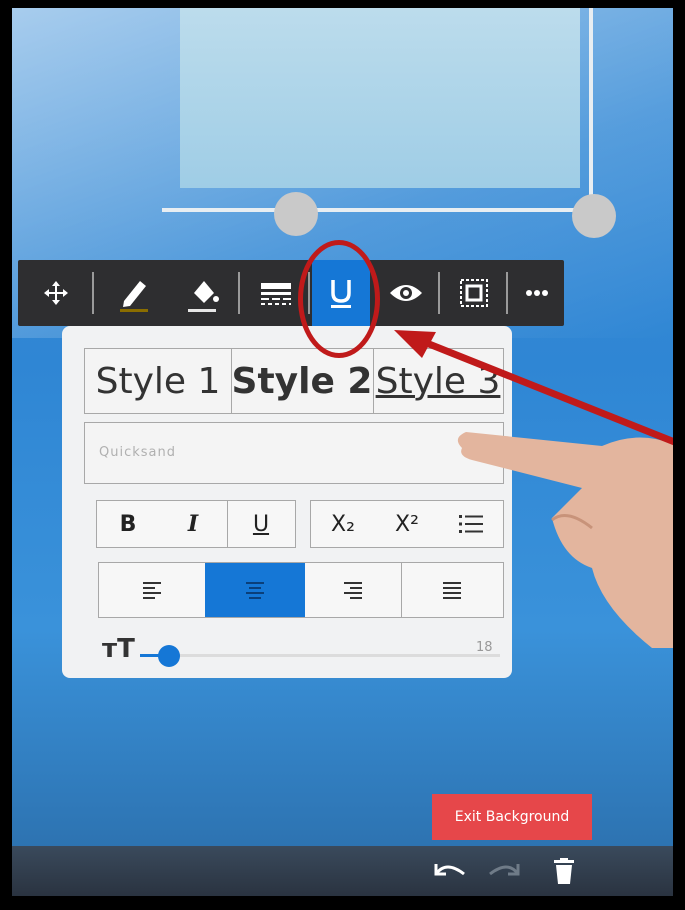 This screenshot has height=910, width=685. Describe the element at coordinates (169, 656) in the screenshot. I see `font-size-thumb` at that location.